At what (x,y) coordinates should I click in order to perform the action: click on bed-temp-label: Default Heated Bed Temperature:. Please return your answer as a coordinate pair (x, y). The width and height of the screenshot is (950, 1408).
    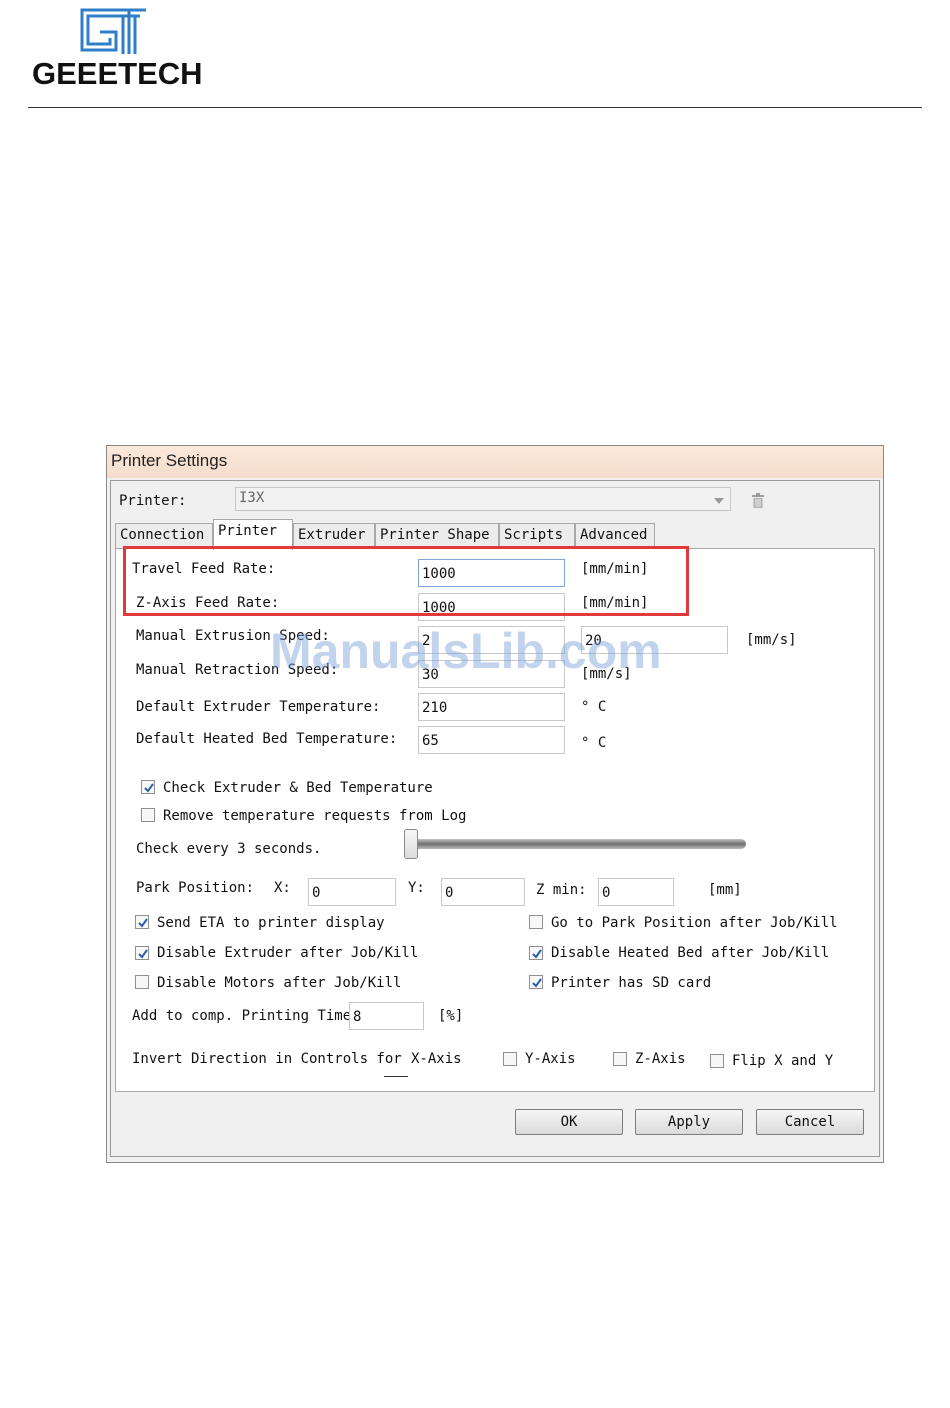
    Looking at the image, I should click on (267, 739).